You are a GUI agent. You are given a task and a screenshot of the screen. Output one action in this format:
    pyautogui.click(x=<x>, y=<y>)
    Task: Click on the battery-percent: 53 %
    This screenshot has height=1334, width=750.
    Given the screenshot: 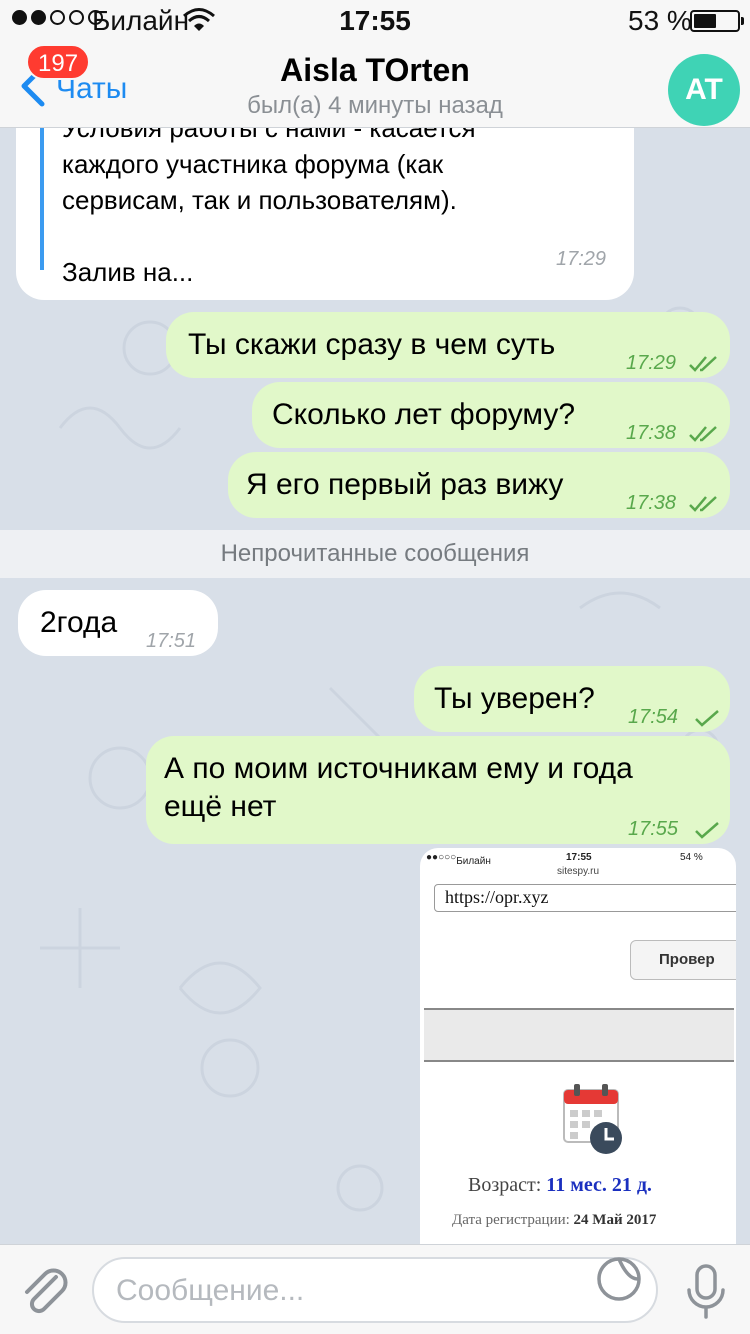 What is the action you would take?
    pyautogui.click(x=660, y=20)
    